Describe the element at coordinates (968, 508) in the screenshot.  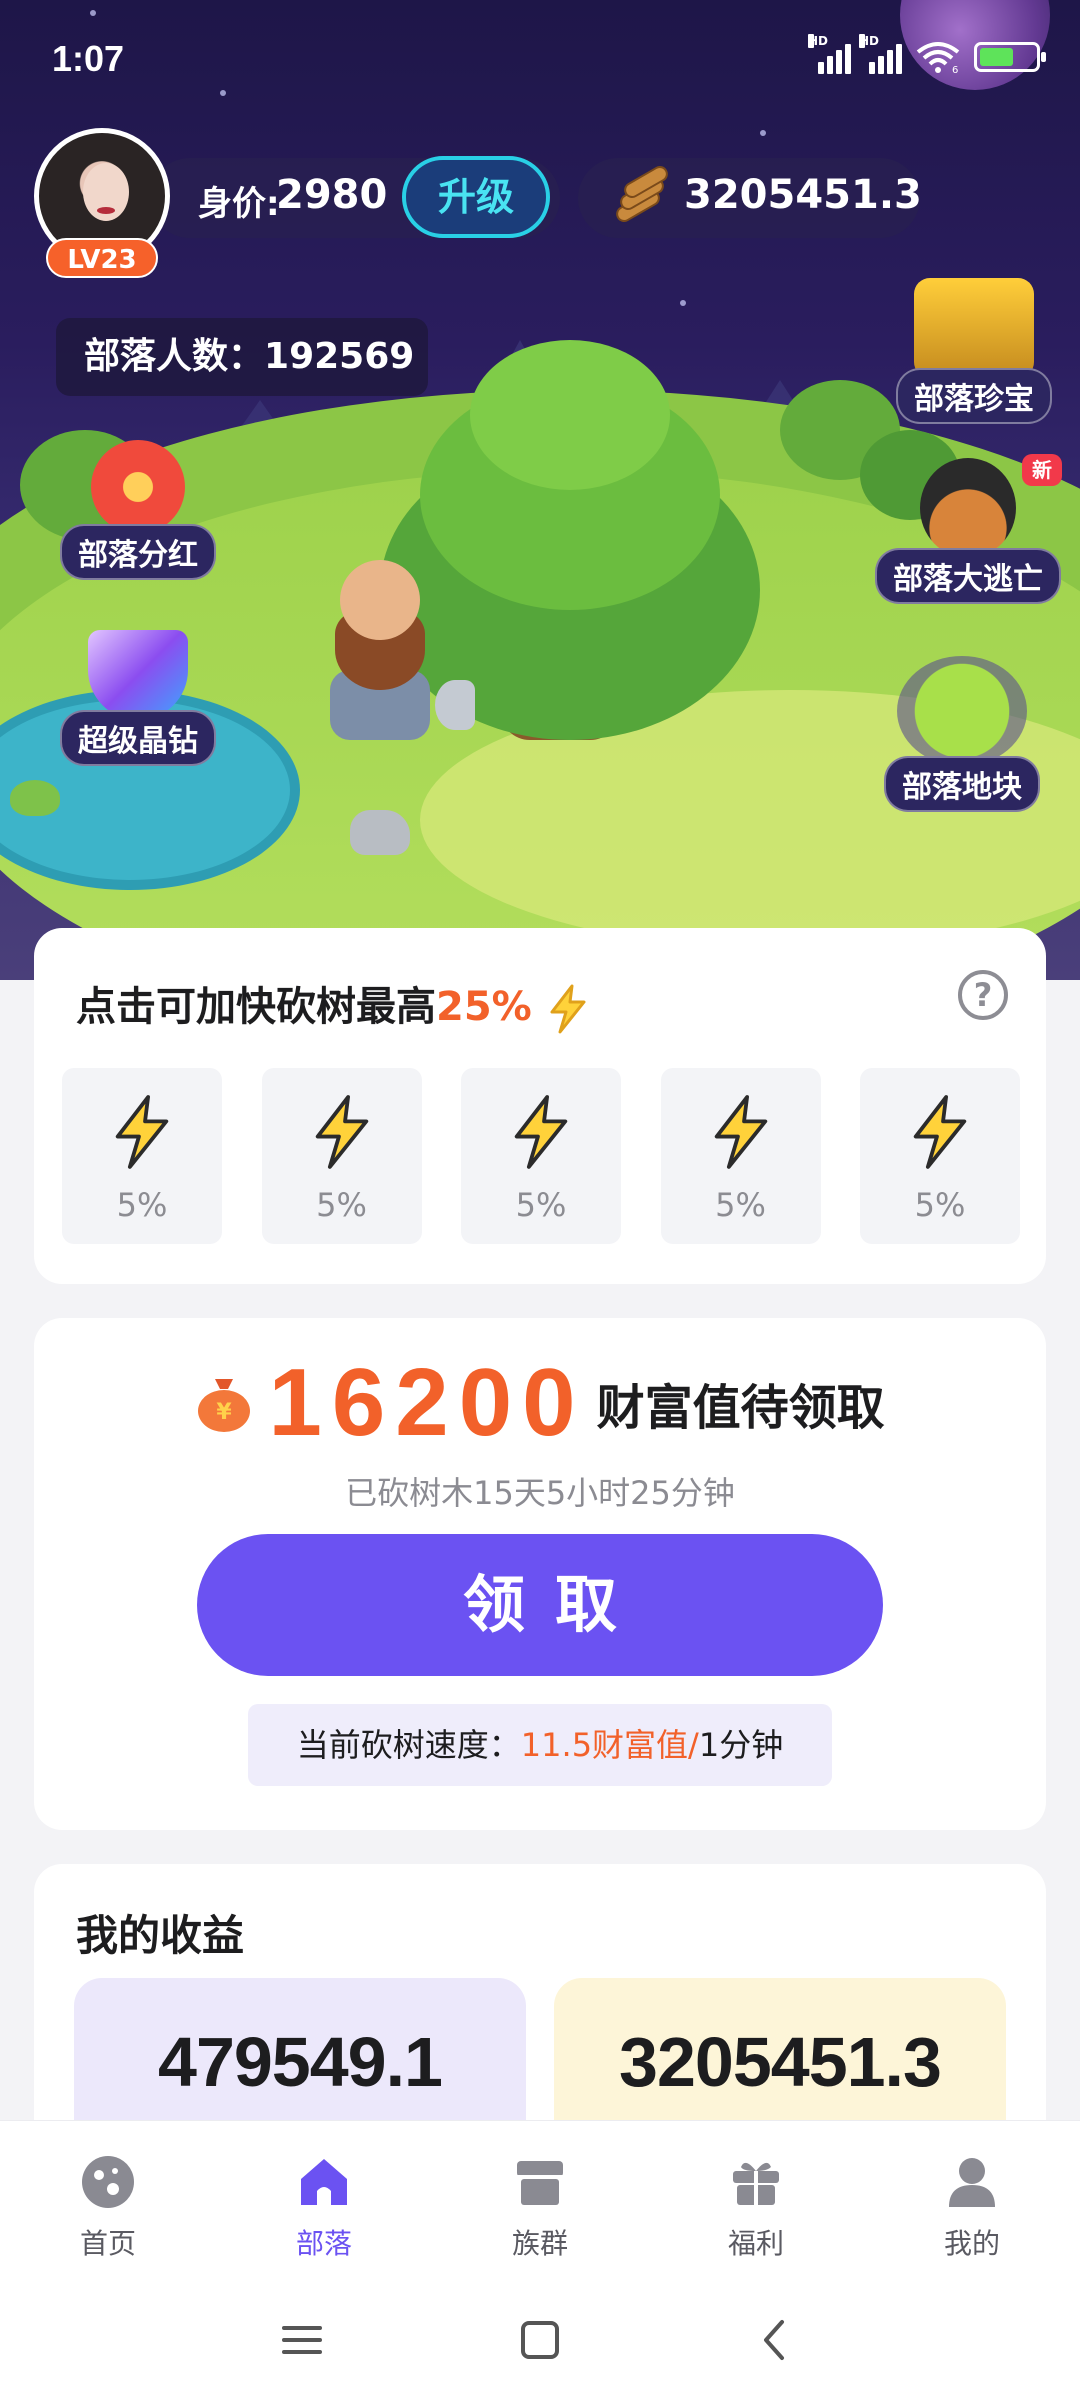
I see `pirate-icon` at that location.